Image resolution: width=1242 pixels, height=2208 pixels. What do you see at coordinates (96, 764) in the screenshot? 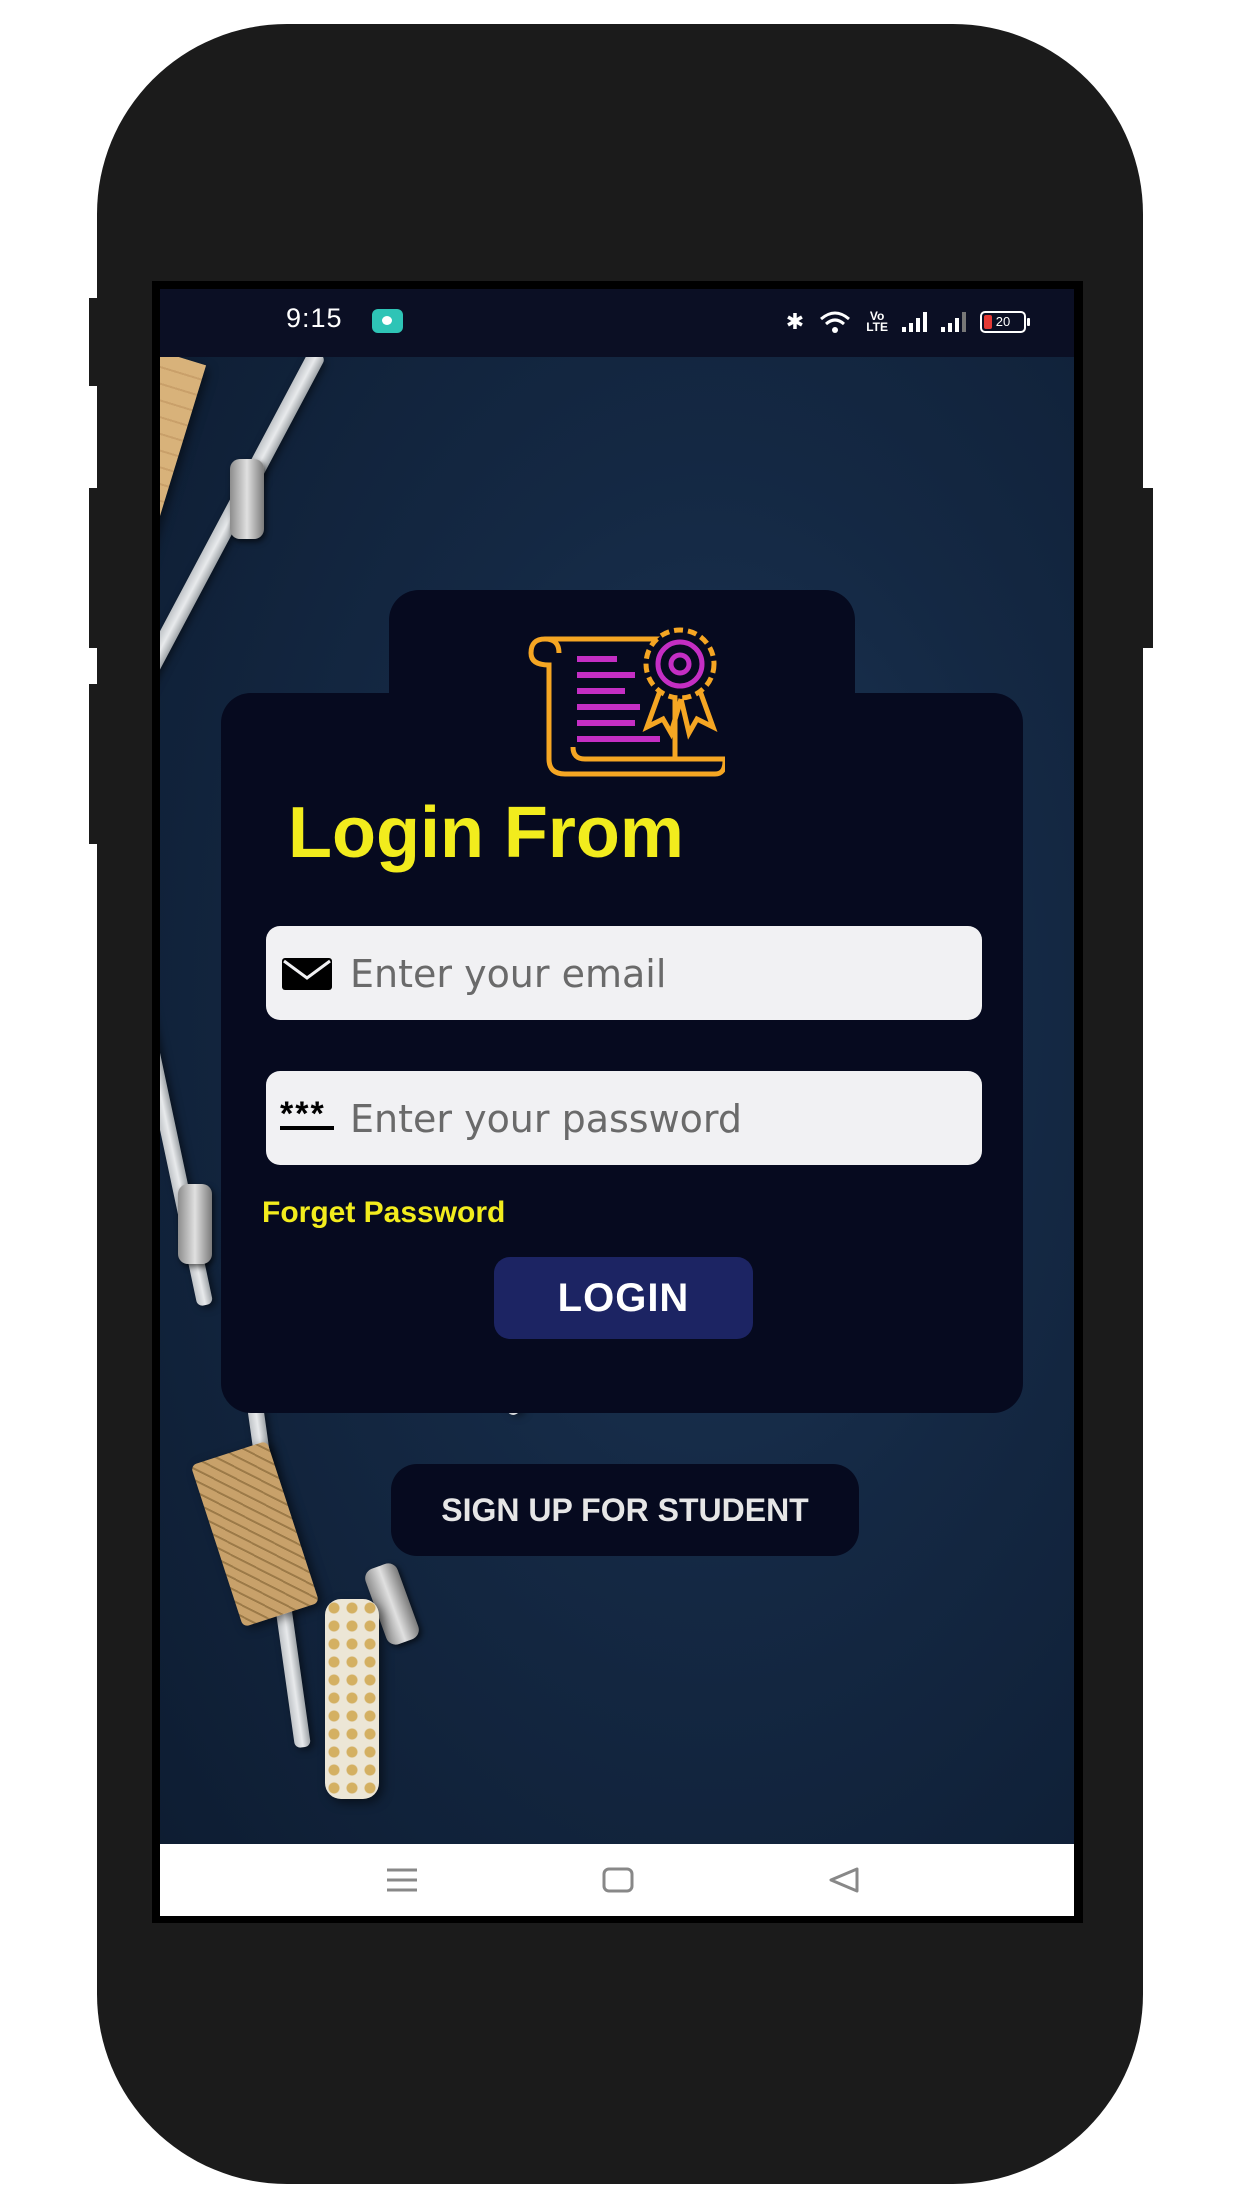
I see `side-button` at bounding box center [96, 764].